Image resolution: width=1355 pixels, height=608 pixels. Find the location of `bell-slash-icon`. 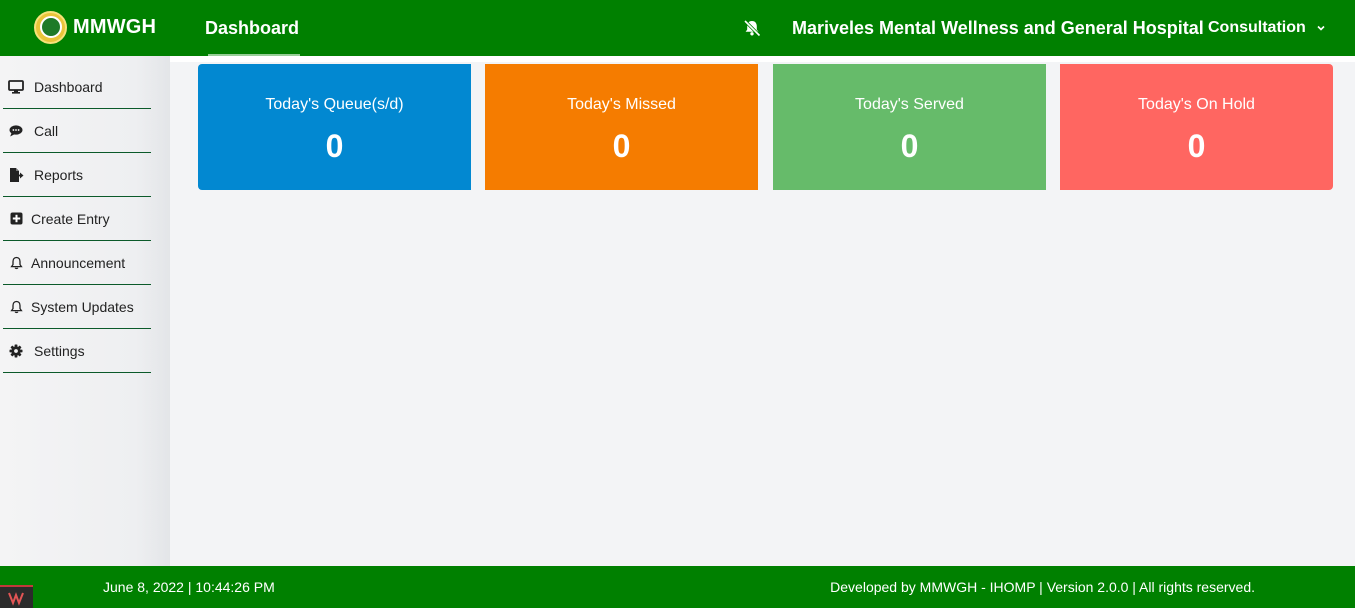

bell-slash-icon is located at coordinates (752, 28).